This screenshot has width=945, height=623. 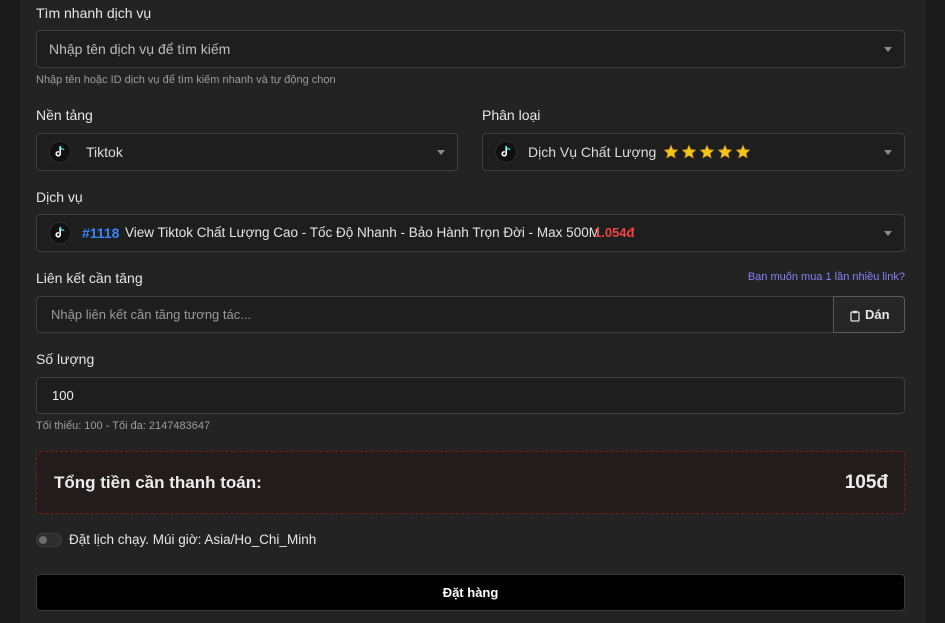 What do you see at coordinates (877, 314) in the screenshot?
I see `paste-label: Dán` at bounding box center [877, 314].